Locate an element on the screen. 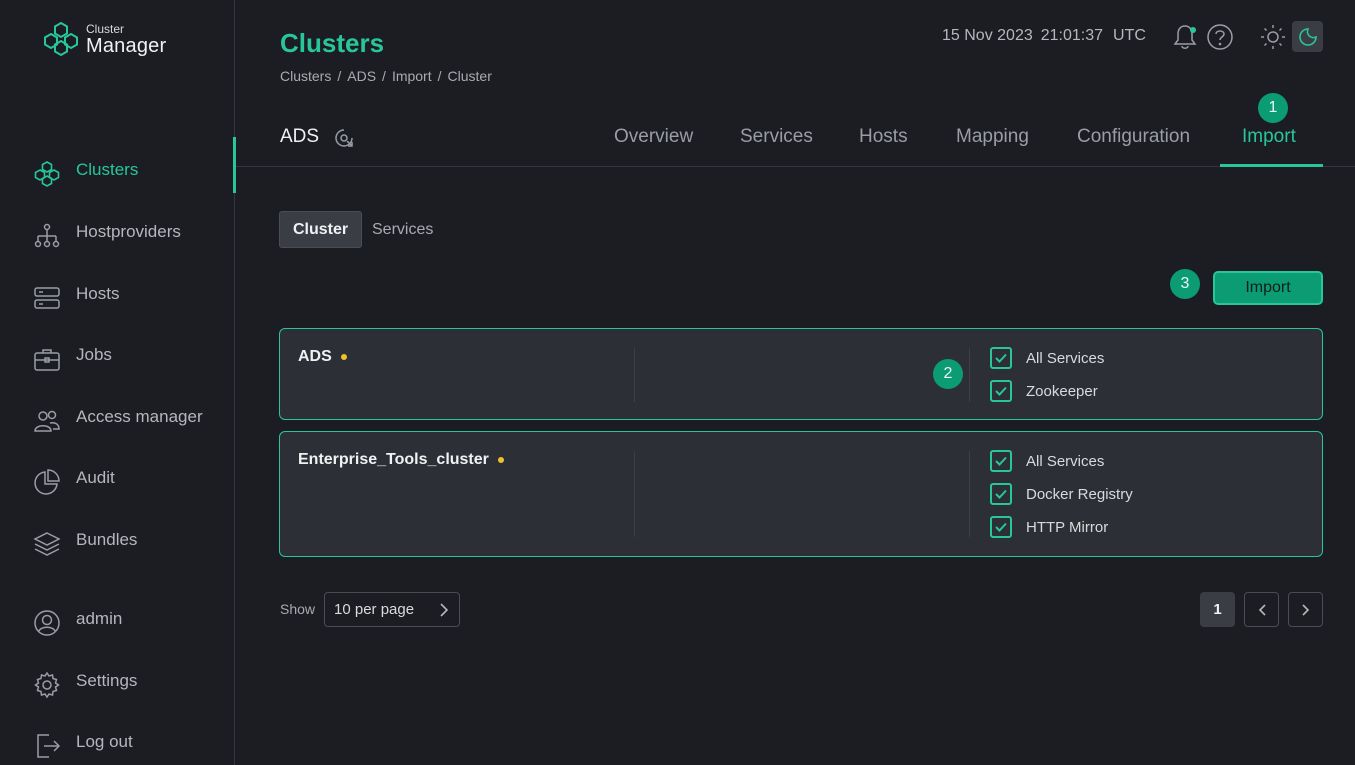  jobs-icon is located at coordinates (47, 359).